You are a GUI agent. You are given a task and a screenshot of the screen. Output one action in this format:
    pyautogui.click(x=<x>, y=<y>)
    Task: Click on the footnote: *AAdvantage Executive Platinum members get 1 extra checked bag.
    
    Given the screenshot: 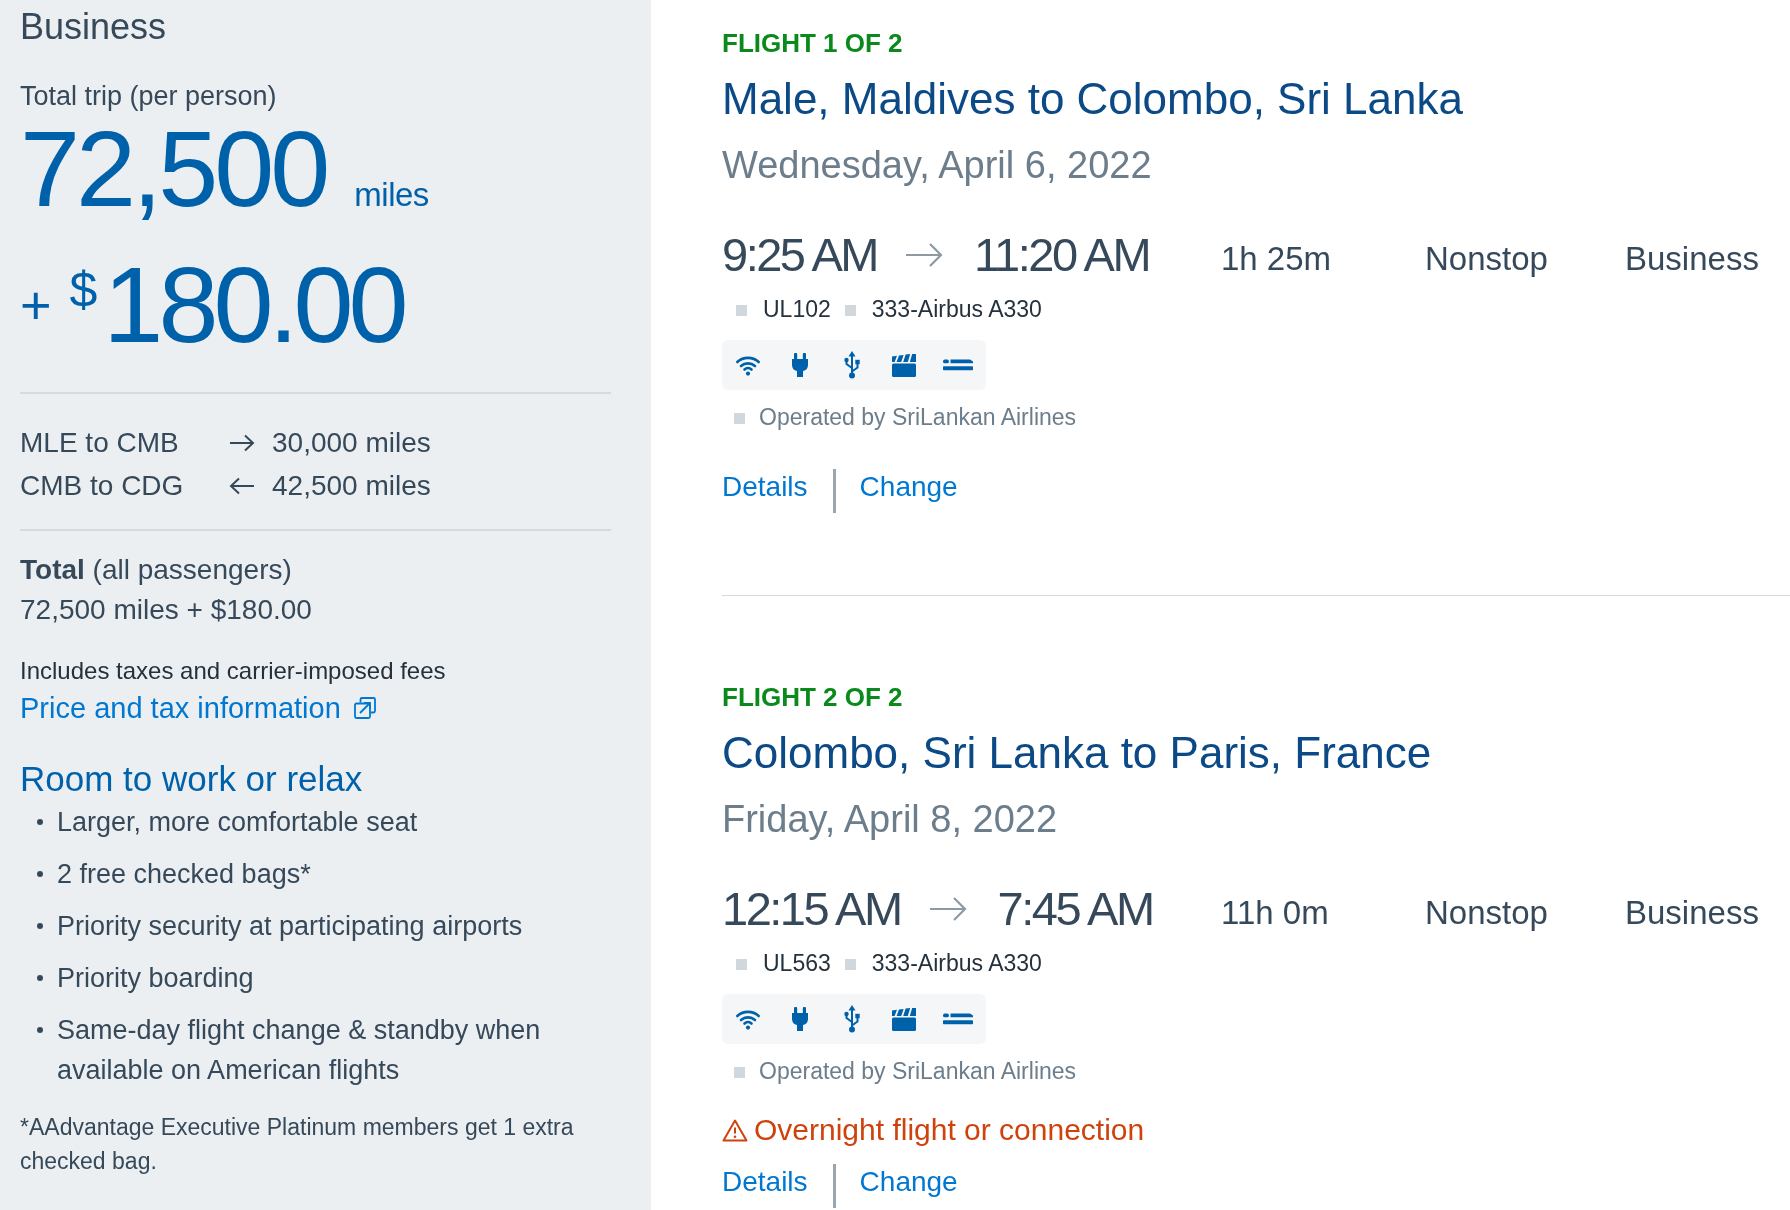 What is the action you would take?
    pyautogui.click(x=297, y=1144)
    